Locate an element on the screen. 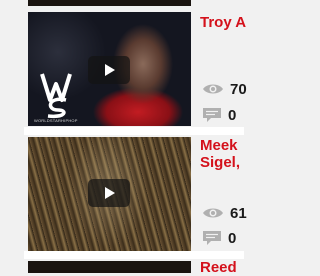  comment-count-2: 0 is located at coordinates (219, 238).